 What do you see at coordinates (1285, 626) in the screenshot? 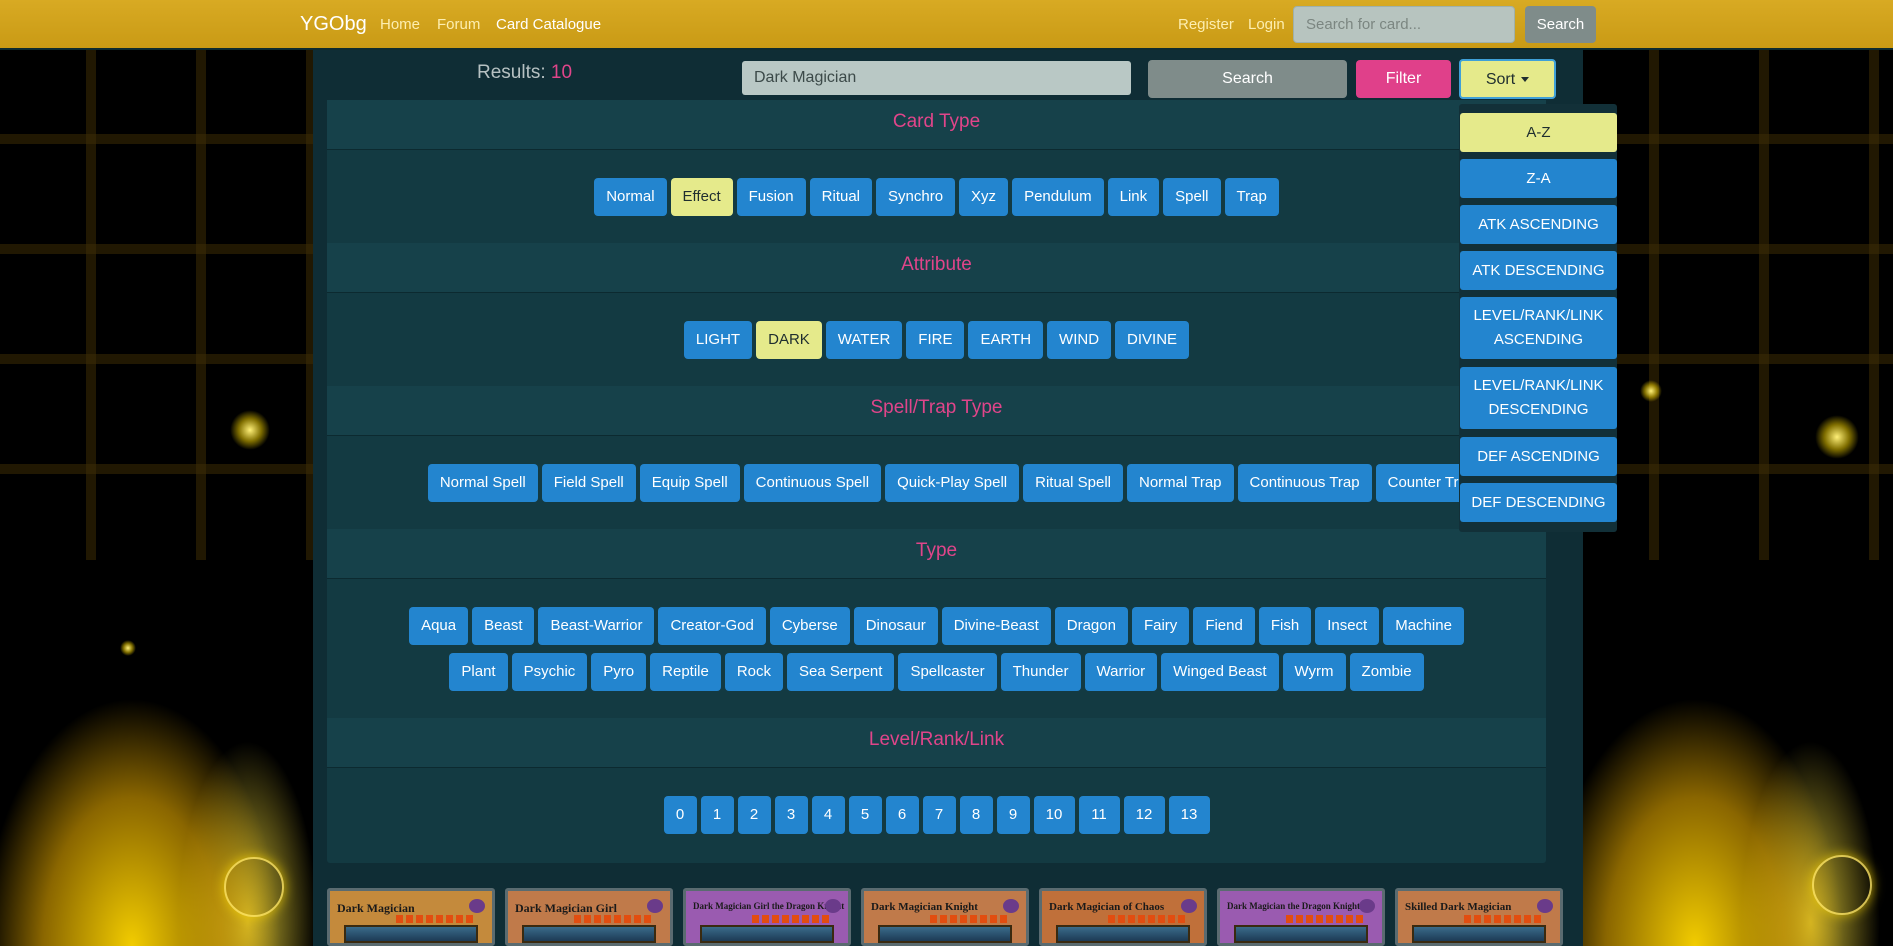
I see `type-fish-button: Fish` at bounding box center [1285, 626].